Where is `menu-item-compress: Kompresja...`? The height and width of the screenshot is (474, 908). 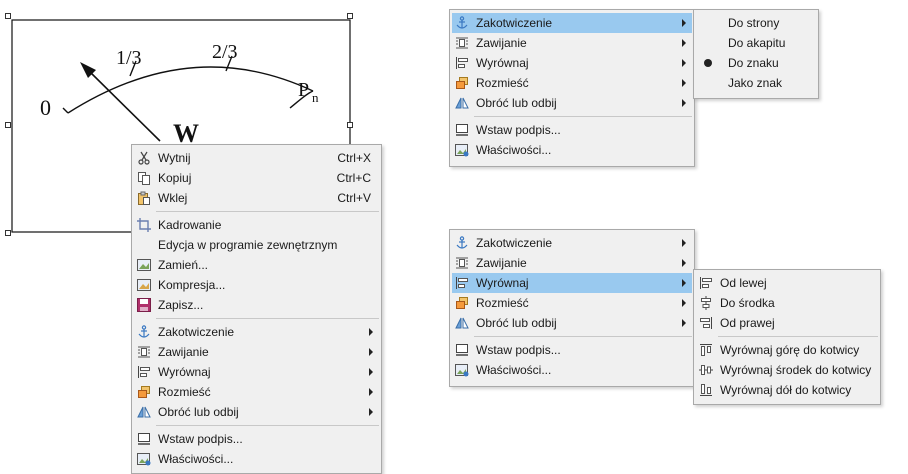 menu-item-compress: Kompresja... is located at coordinates (256, 285).